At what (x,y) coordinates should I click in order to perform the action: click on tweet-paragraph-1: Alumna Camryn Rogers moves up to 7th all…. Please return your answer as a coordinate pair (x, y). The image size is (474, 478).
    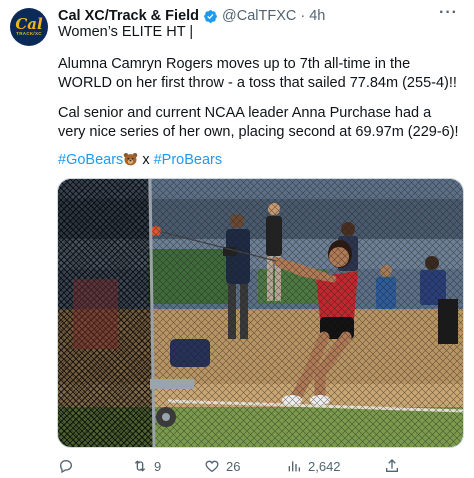
    Looking at the image, I should click on (257, 73).